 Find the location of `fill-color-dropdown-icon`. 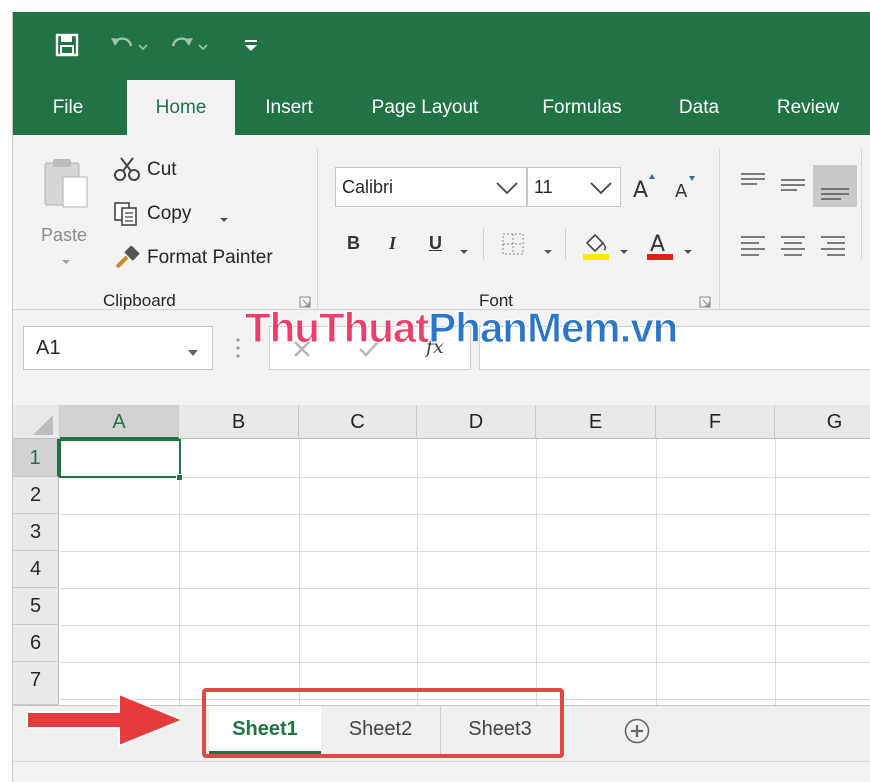

fill-color-dropdown-icon is located at coordinates (624, 252).